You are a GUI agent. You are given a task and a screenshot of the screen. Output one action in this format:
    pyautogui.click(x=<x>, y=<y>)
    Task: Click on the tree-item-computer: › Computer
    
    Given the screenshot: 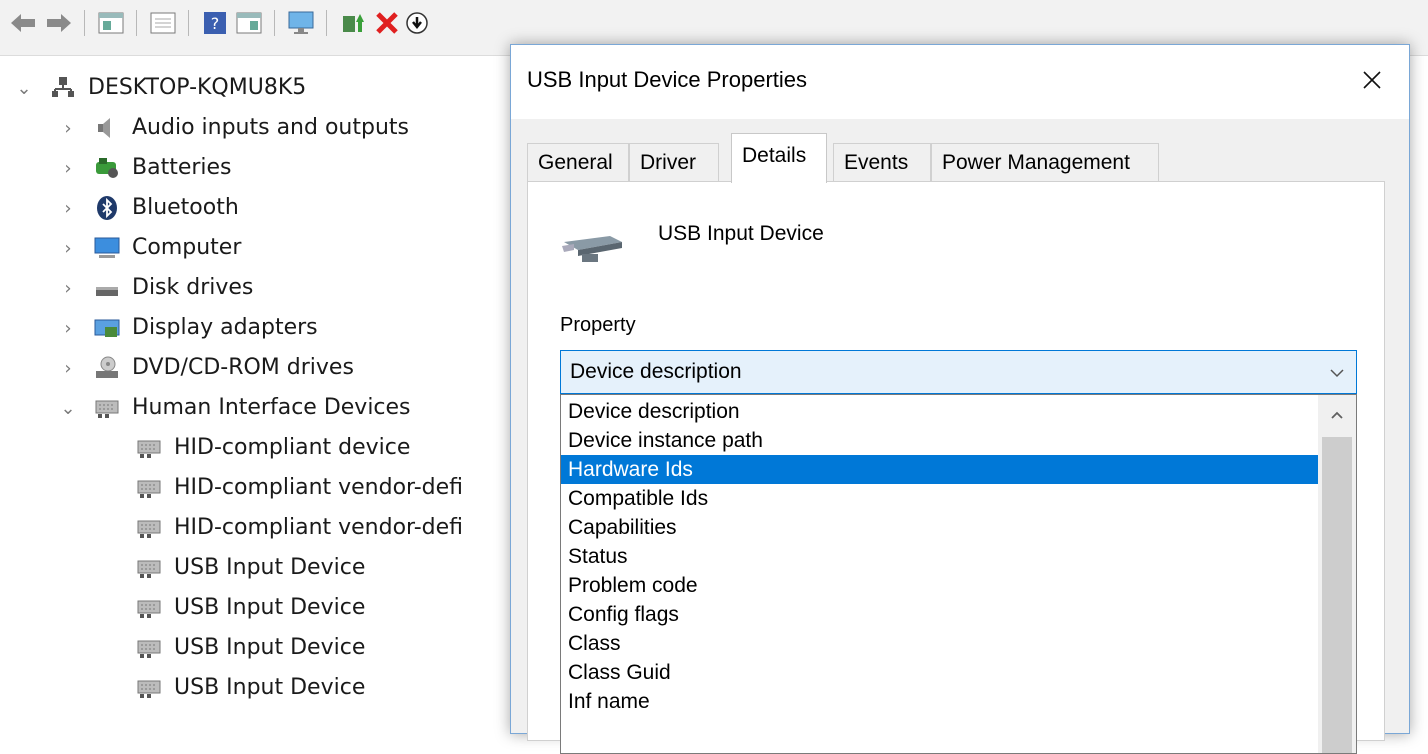 What is the action you would take?
    pyautogui.click(x=149, y=248)
    